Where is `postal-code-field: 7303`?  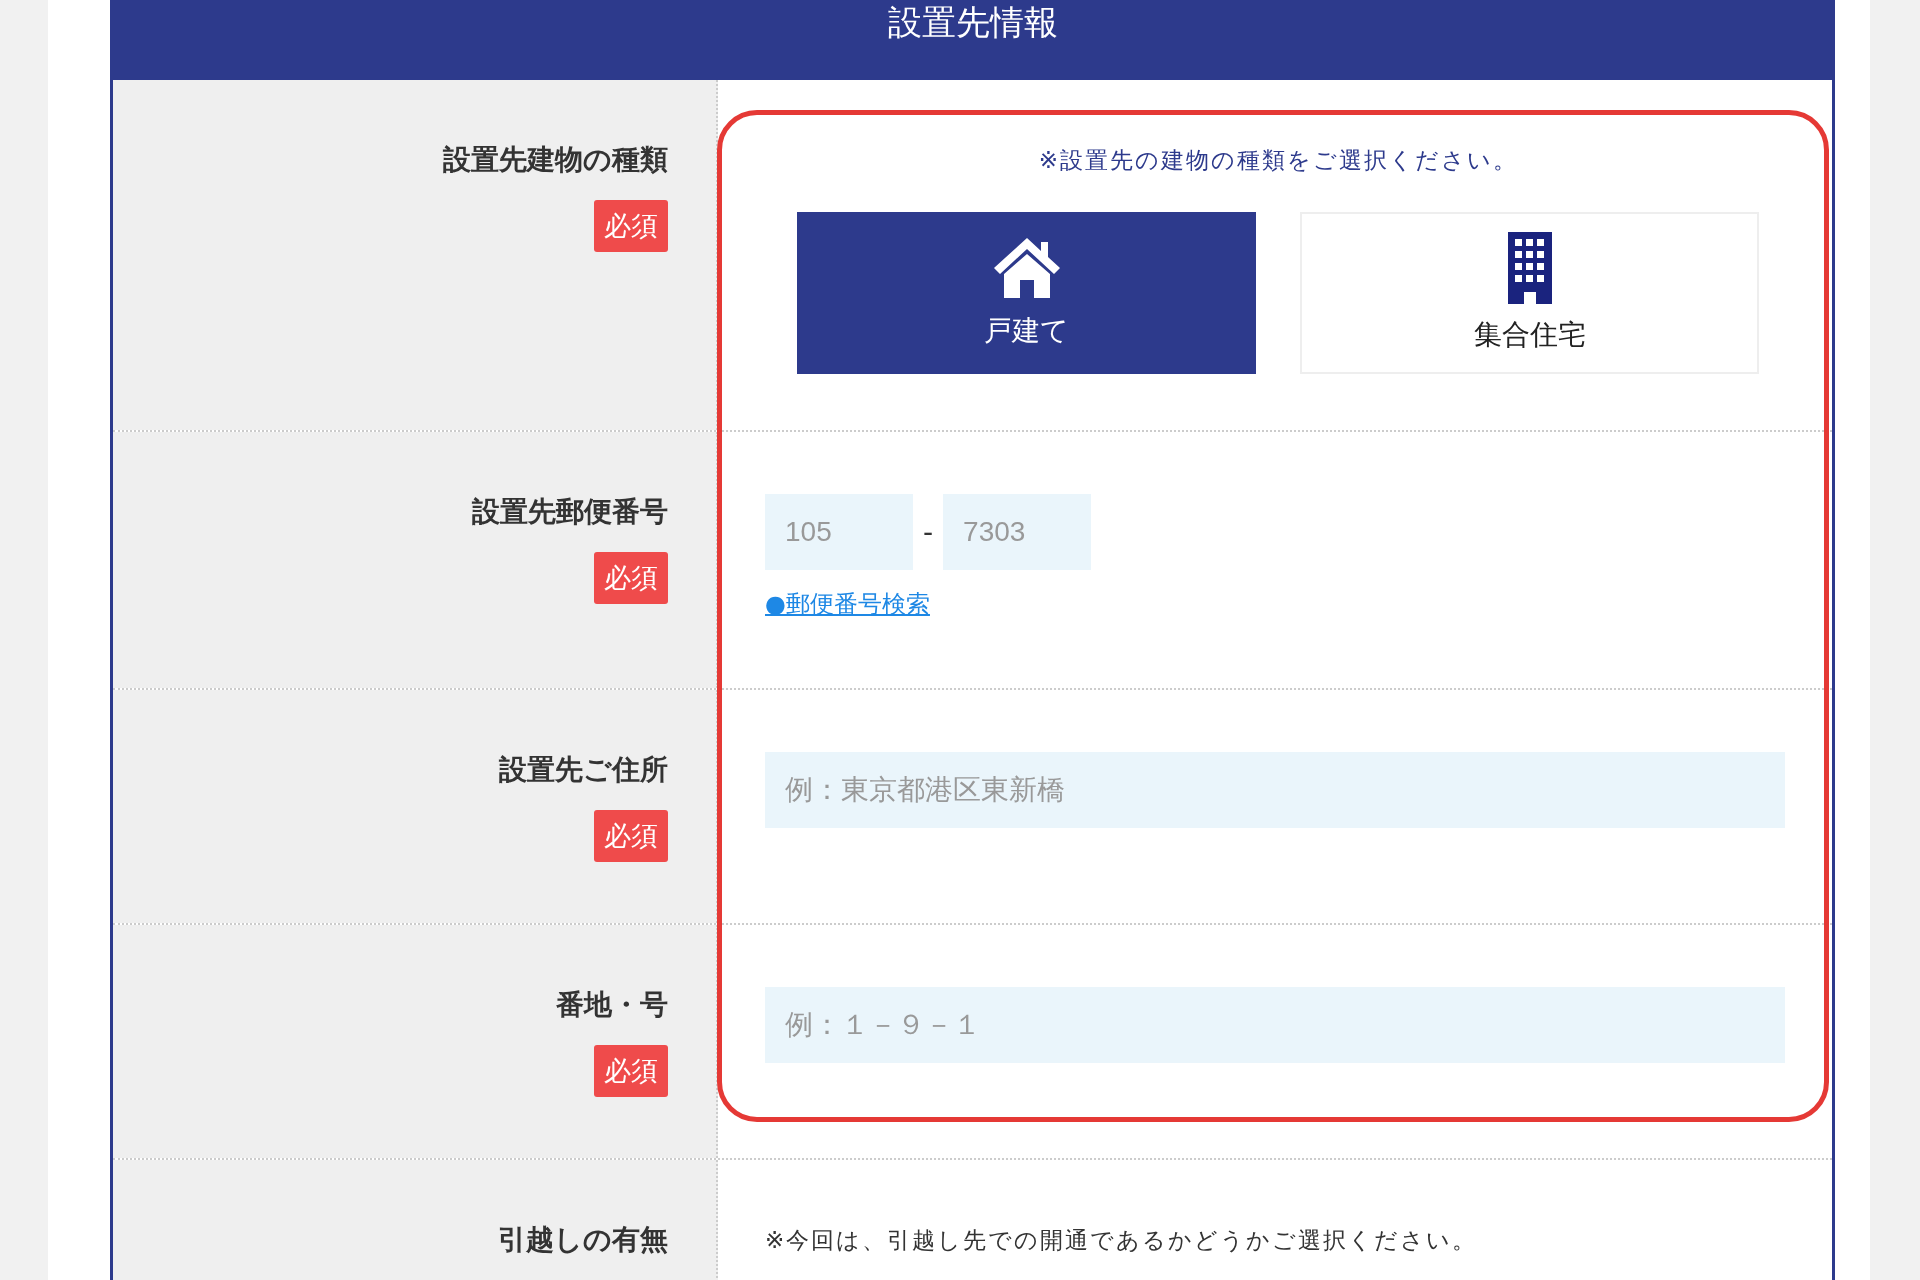
postal-code-field: 7303 is located at coordinates (1017, 532).